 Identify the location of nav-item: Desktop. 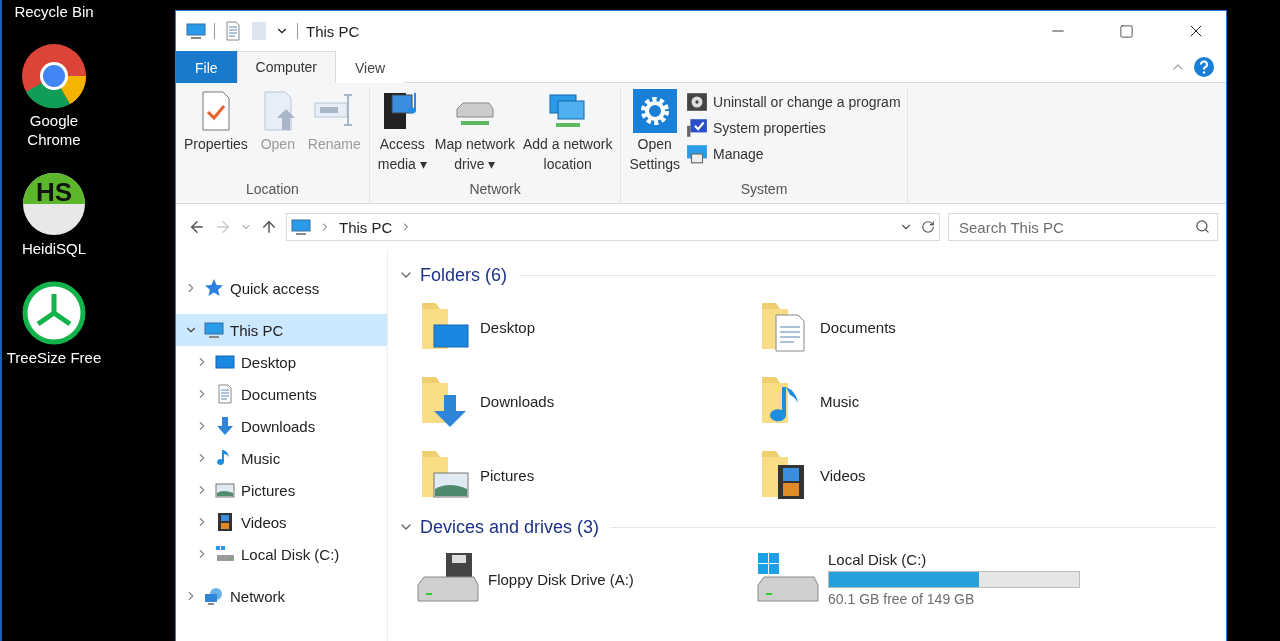
(281, 362).